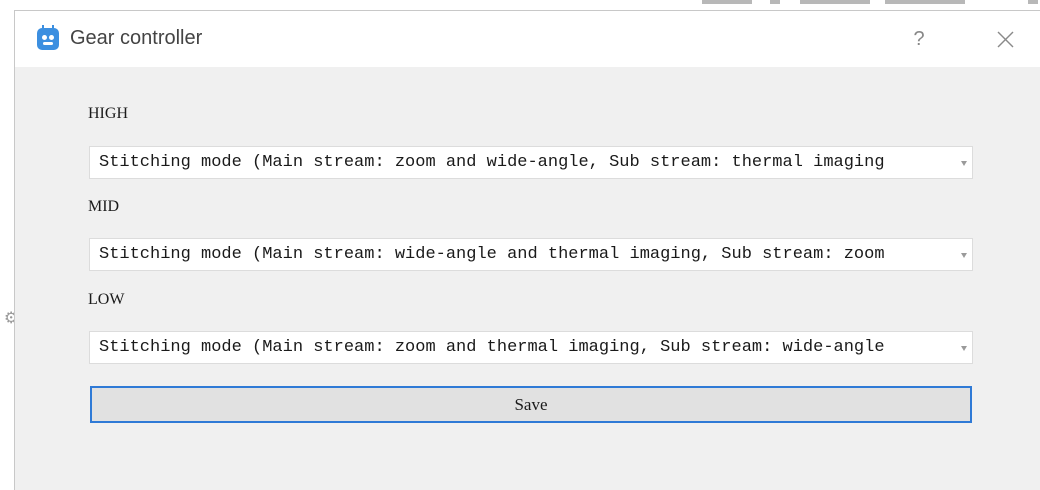  Describe the element at coordinates (104, 206) in the screenshot. I see `mid-label: MID` at that location.